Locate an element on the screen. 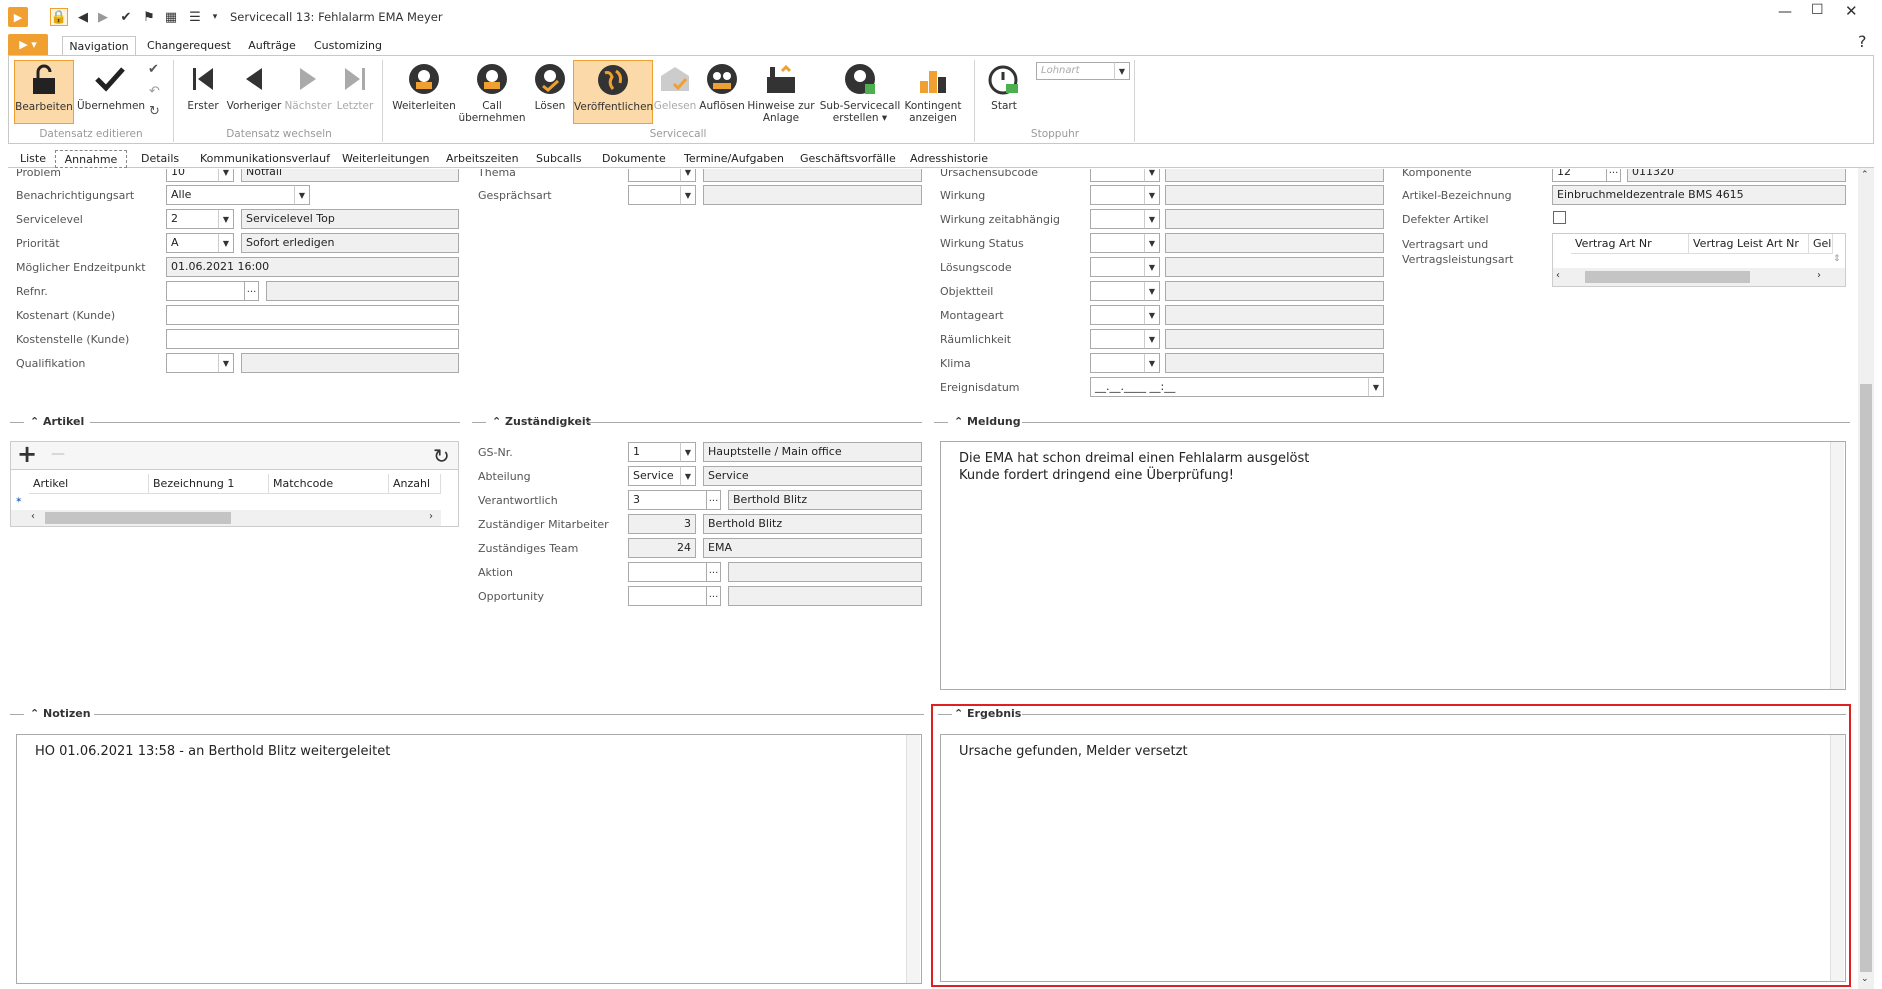  section-artikel-header: ⌃ Artikel is located at coordinates (57, 421).